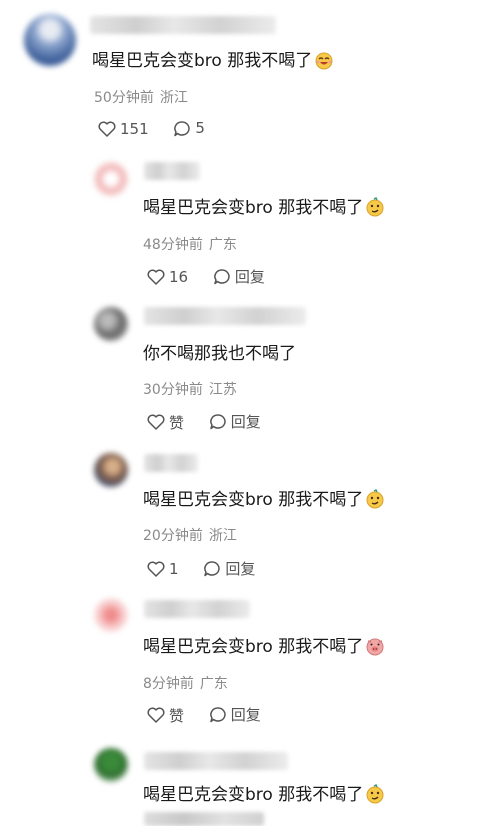  I want to click on comment-meta: 48分钟前 广东, so click(190, 244).